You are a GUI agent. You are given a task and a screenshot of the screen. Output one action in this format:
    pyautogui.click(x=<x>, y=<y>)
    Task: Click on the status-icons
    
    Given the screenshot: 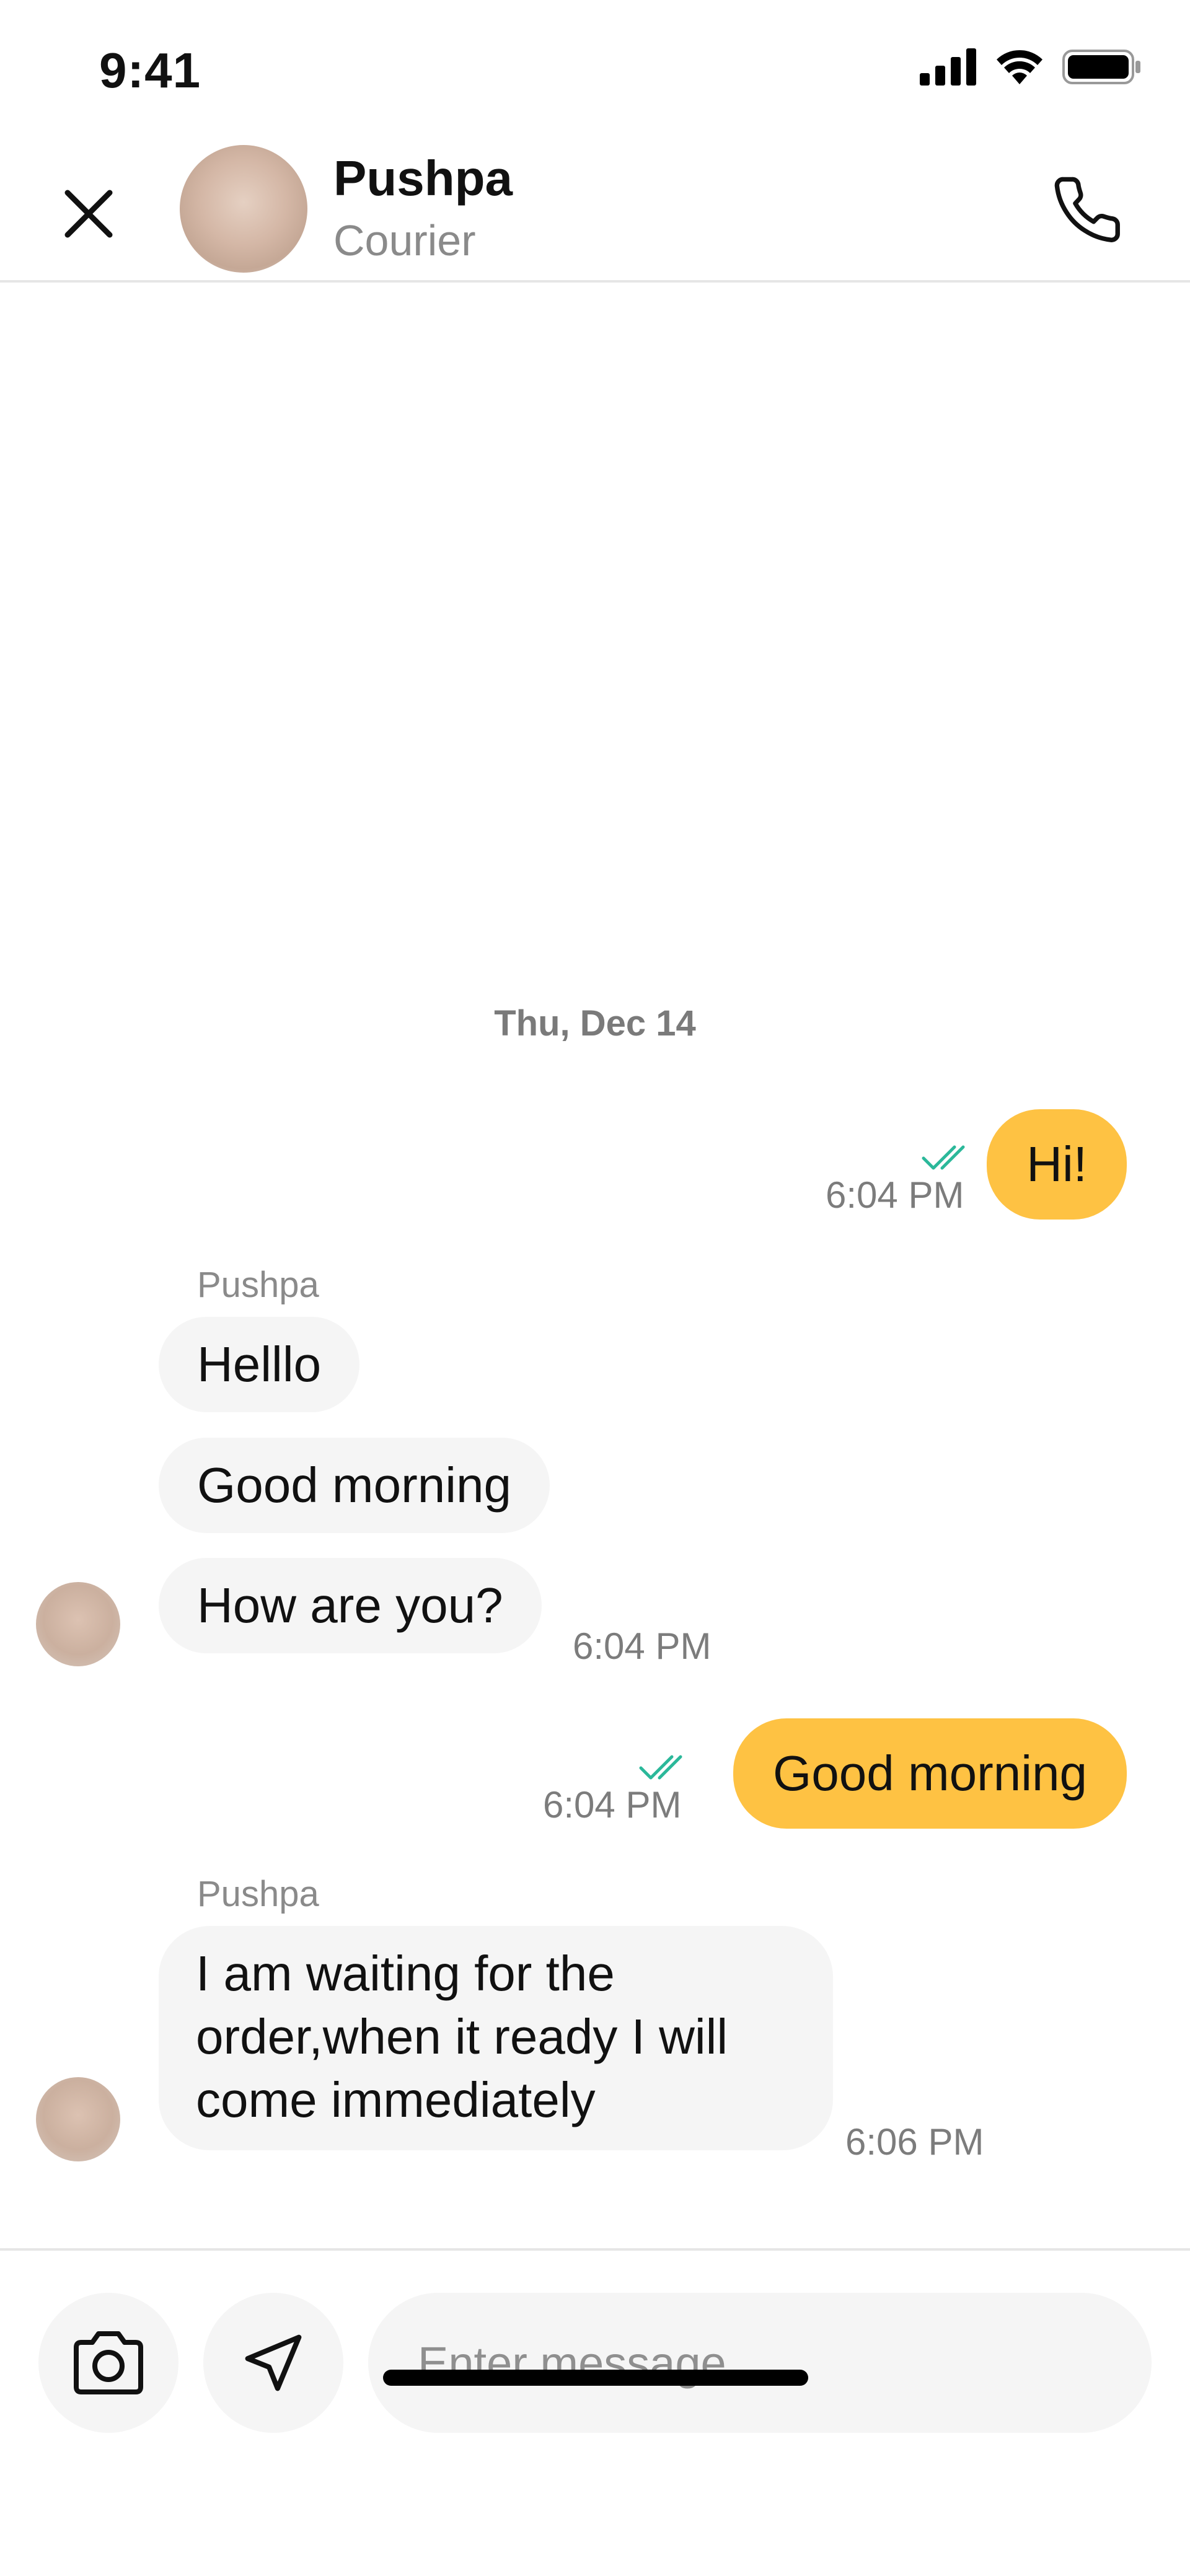 What is the action you would take?
    pyautogui.click(x=1031, y=67)
    